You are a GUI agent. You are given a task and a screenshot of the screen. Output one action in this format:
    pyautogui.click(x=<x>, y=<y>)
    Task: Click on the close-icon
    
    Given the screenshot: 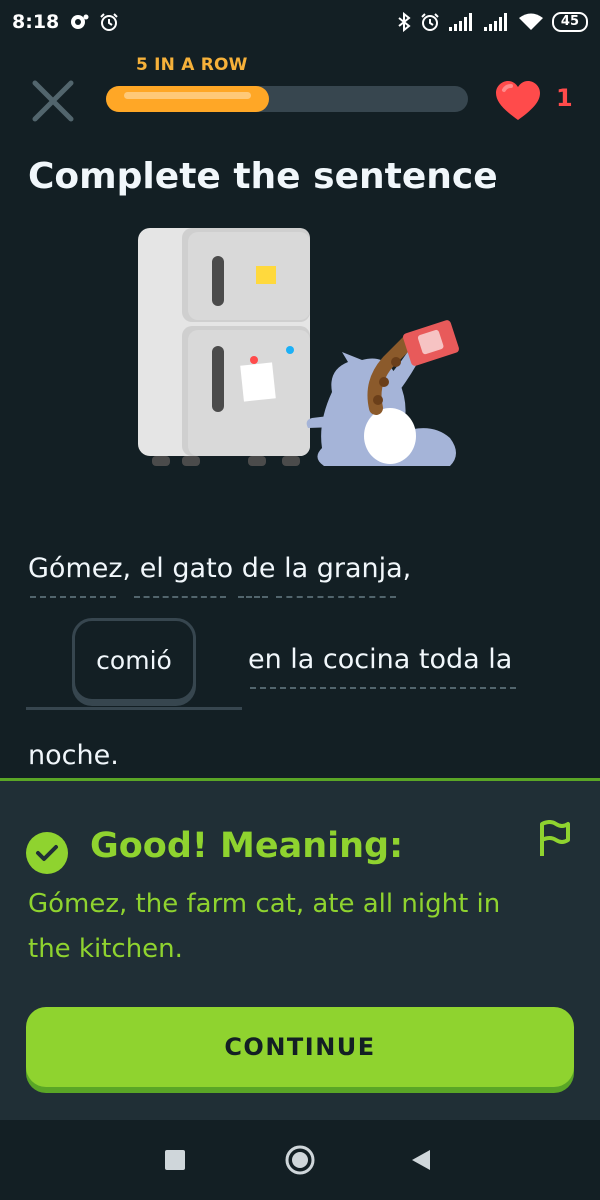 What is the action you would take?
    pyautogui.click(x=53, y=101)
    